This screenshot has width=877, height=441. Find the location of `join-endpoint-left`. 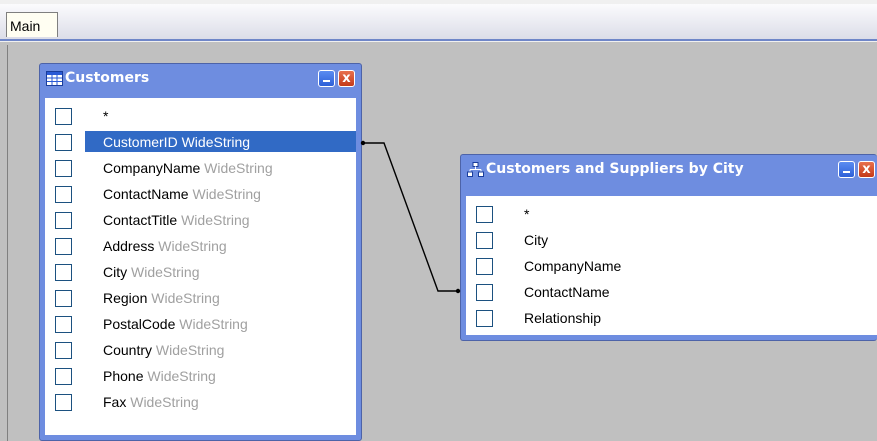

join-endpoint-left is located at coordinates (363, 143).